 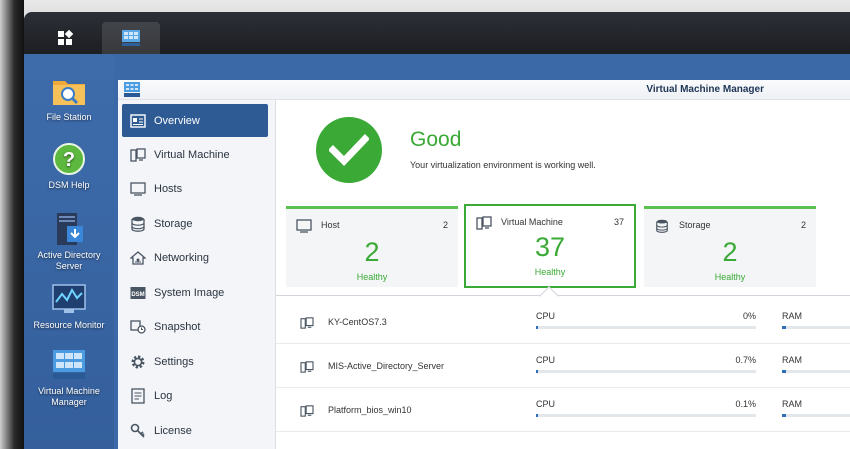 What do you see at coordinates (69, 306) in the screenshot?
I see `desktop-icon-resource-monitor: Resource Monitor` at bounding box center [69, 306].